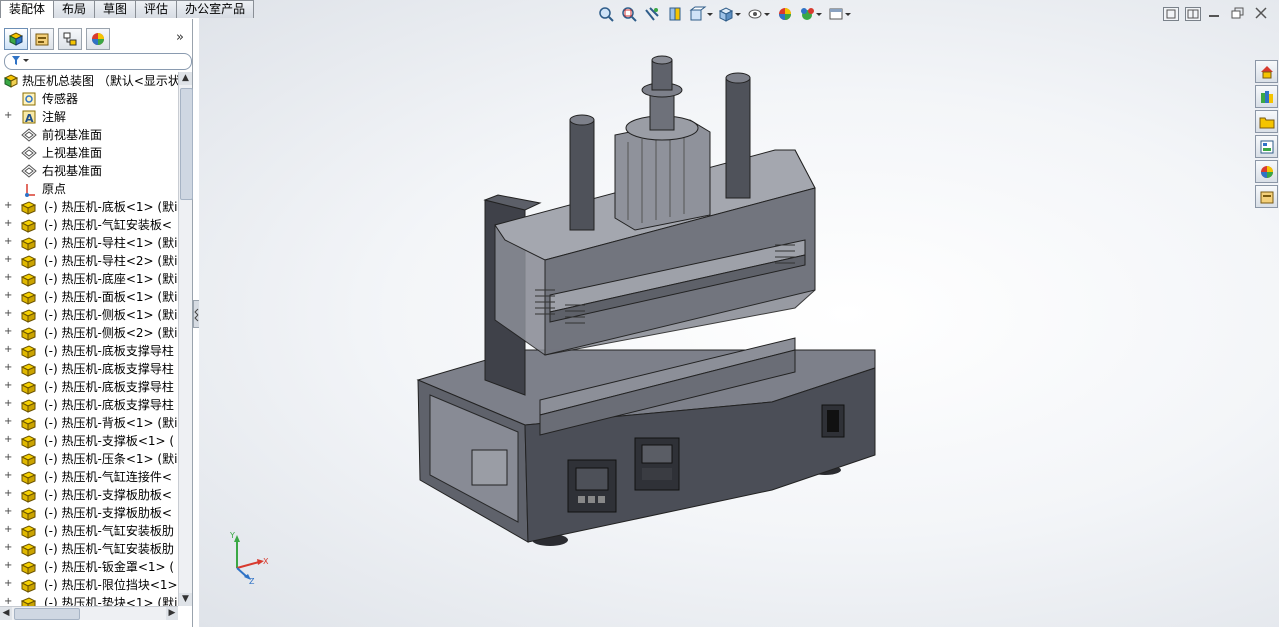 Image resolution: width=1279 pixels, height=627 pixels. Describe the element at coordinates (1238, 13) in the screenshot. I see `restore-icon` at that location.